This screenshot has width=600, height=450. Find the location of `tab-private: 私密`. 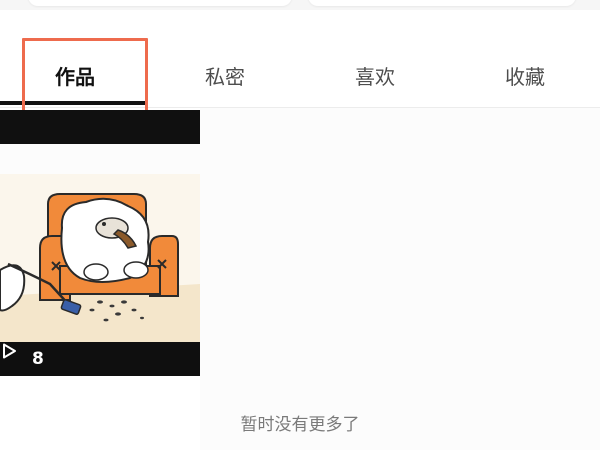

tab-private: 私密 is located at coordinates (225, 77).